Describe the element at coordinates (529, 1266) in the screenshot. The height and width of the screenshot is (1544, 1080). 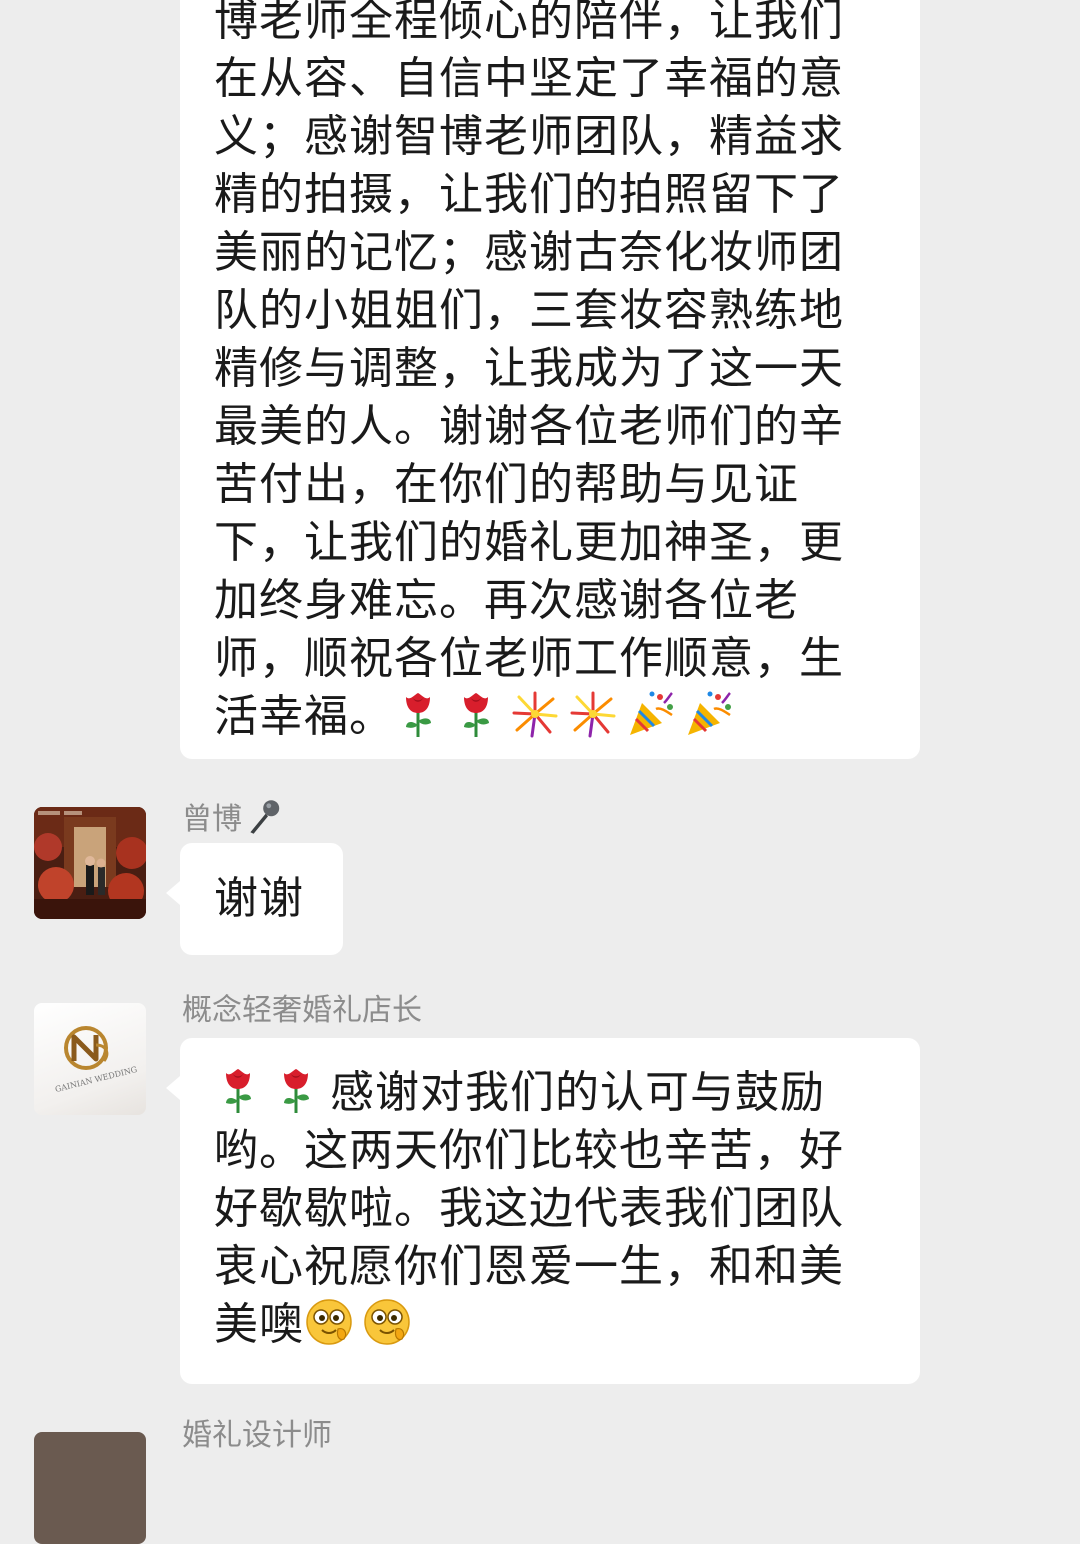
I see `message-text-line: 衷心祝愿你们恩爱一生，和和美` at that location.